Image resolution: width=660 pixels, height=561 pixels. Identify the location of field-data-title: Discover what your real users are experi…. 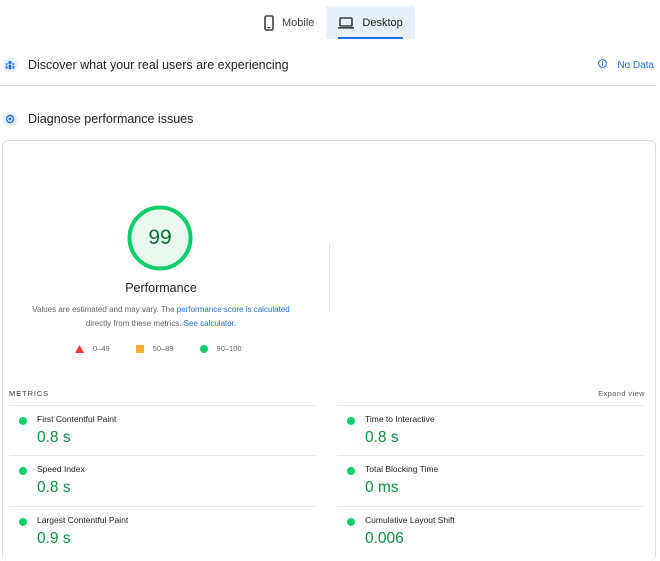
(158, 65).